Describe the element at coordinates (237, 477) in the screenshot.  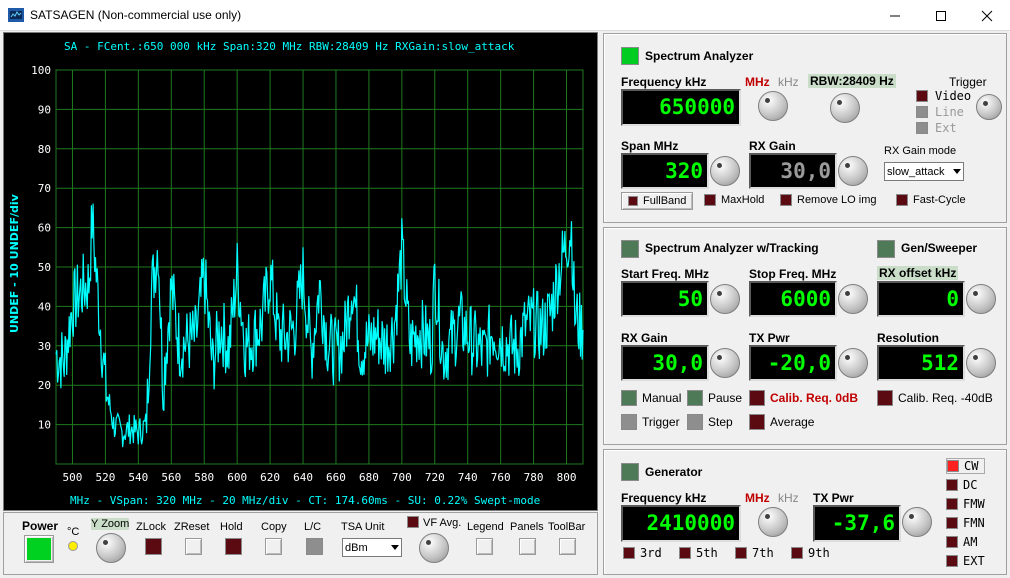
I see `x-tick-label: 600` at that location.